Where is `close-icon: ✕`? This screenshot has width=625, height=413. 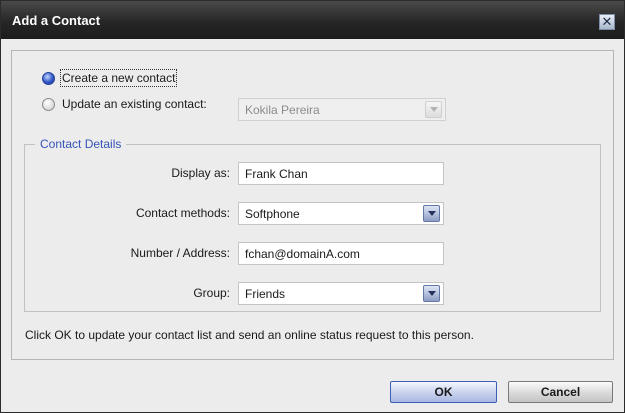 close-icon: ✕ is located at coordinates (607, 22).